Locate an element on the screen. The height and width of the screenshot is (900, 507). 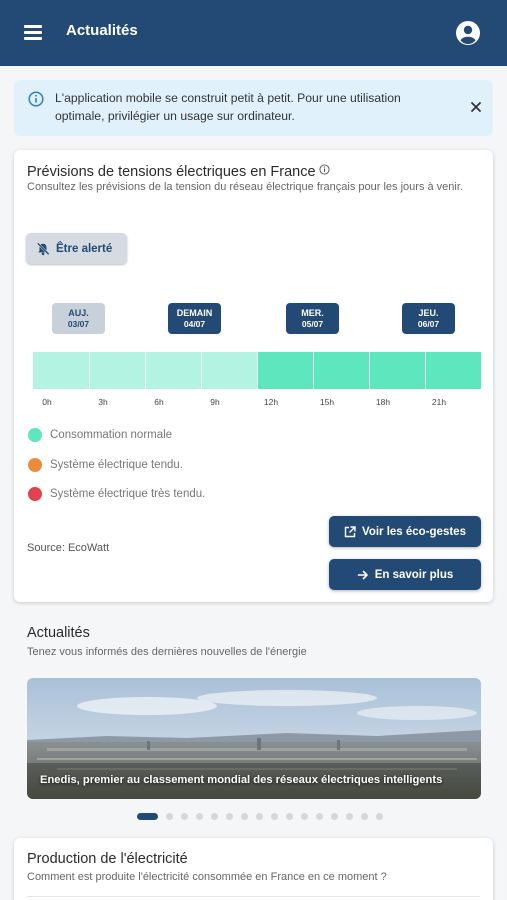
hour-label: 6h is located at coordinates (159, 402).